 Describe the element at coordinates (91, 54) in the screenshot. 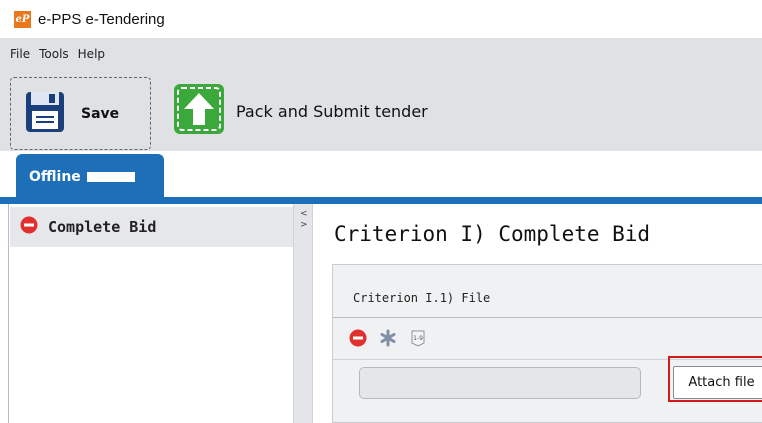

I see `menu-help: Help` at that location.